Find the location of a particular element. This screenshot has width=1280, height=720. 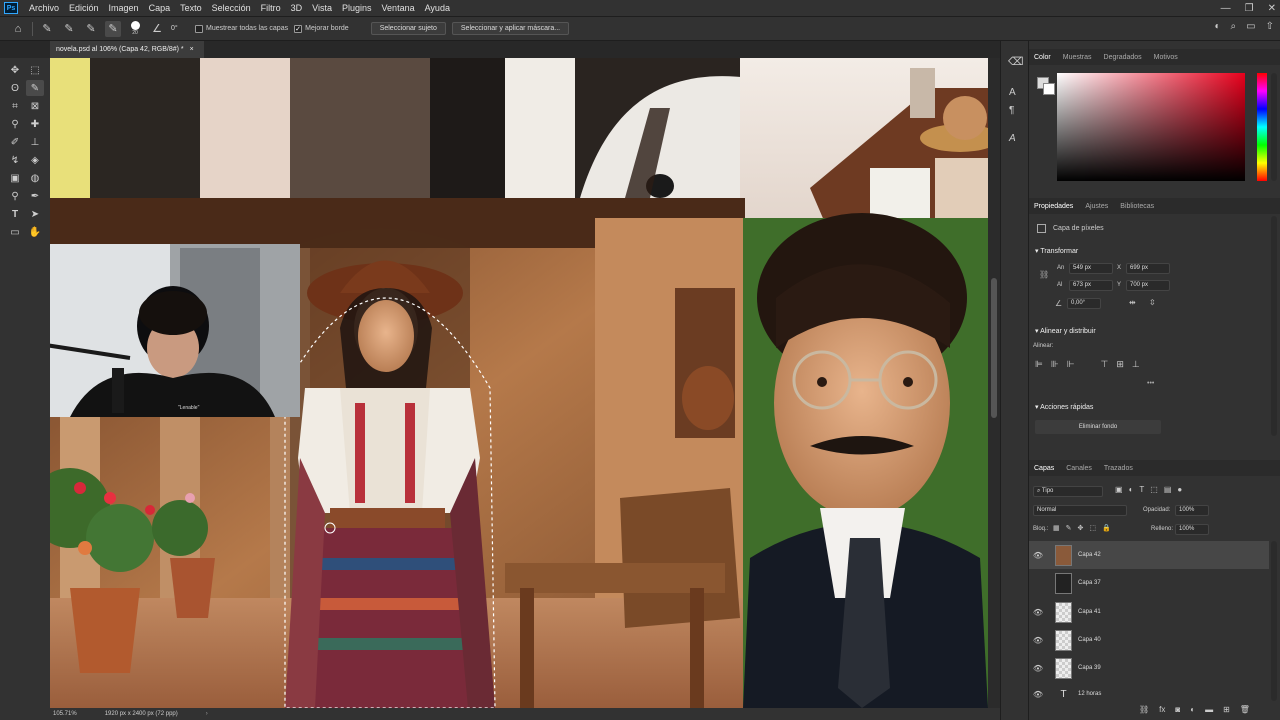

eraser-tool-icon: ◈ is located at coordinates (35, 160).